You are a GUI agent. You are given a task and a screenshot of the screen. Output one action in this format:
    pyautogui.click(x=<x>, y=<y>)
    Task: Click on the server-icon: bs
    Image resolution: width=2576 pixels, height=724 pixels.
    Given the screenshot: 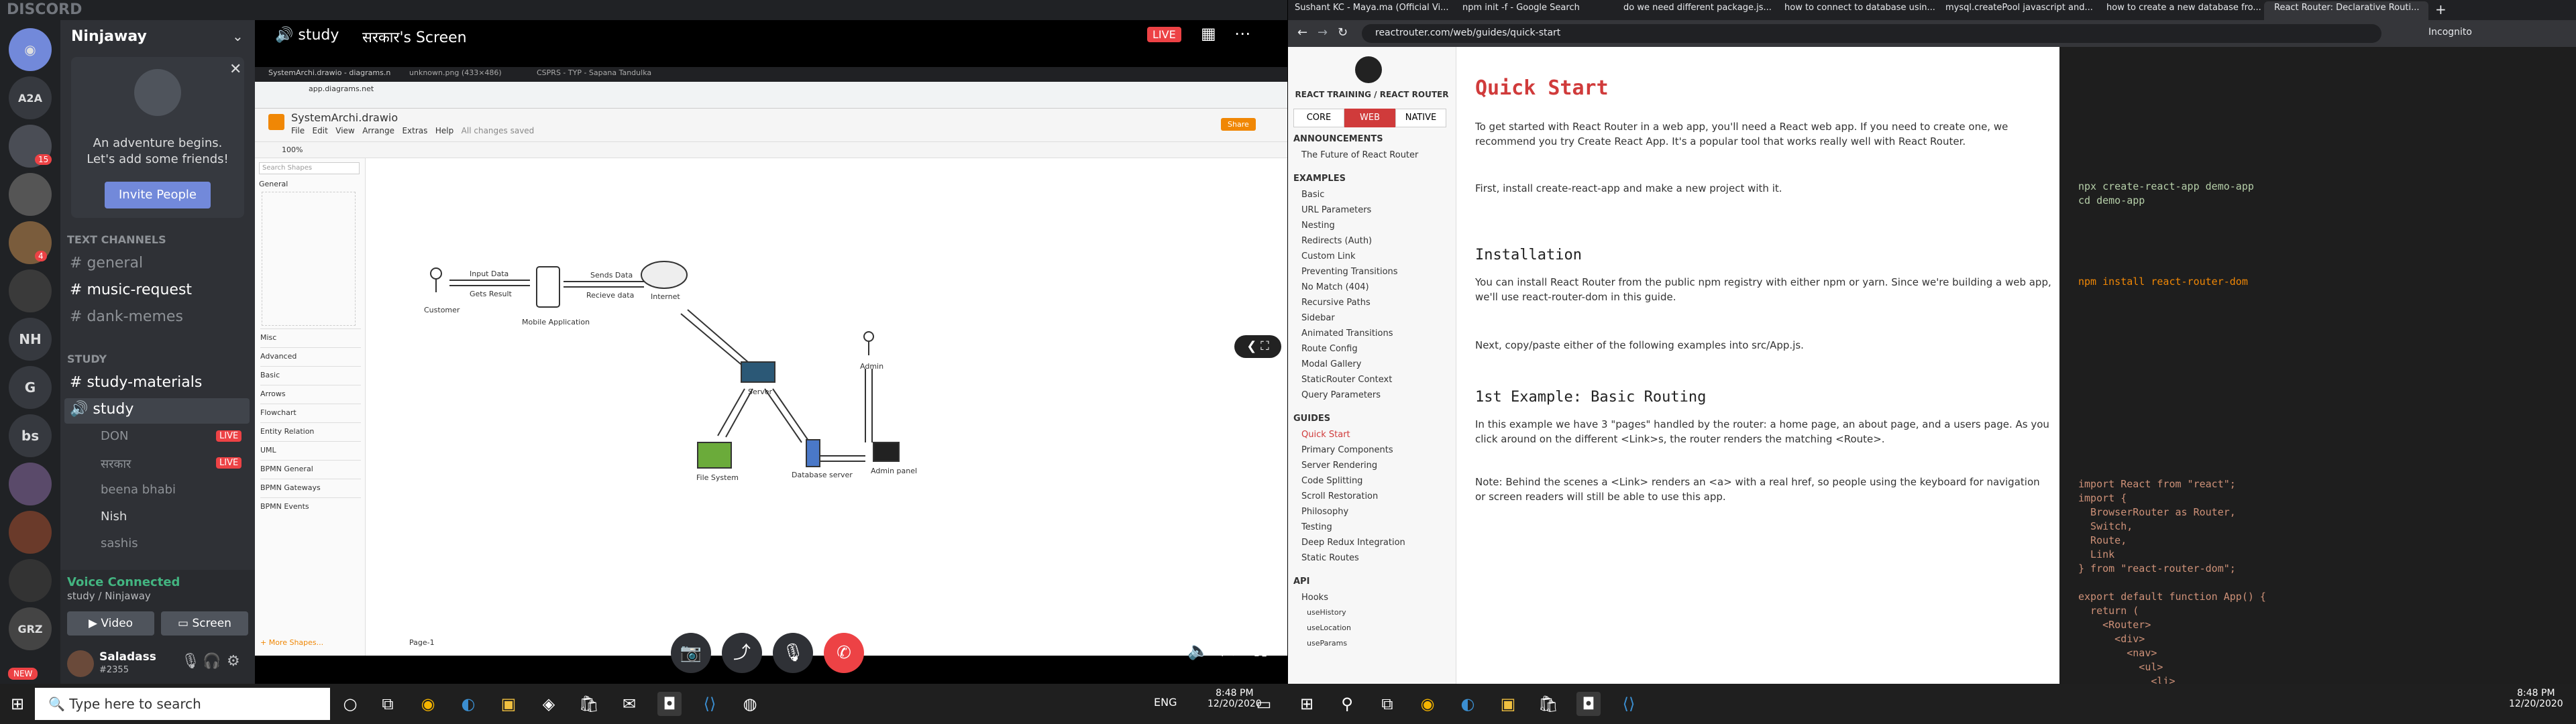 What is the action you would take?
    pyautogui.click(x=30, y=435)
    